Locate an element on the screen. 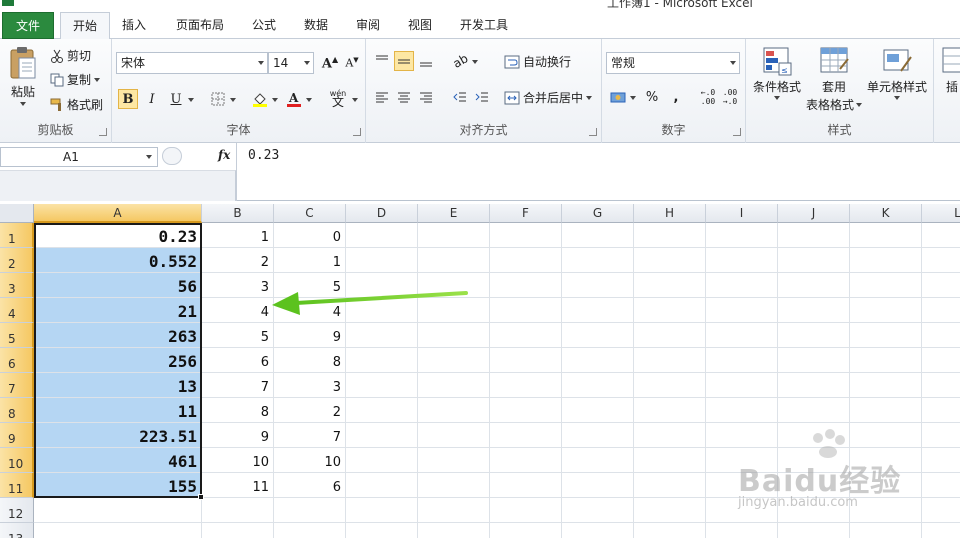 This screenshot has width=960, height=538. select-all-corner is located at coordinates (17, 213).